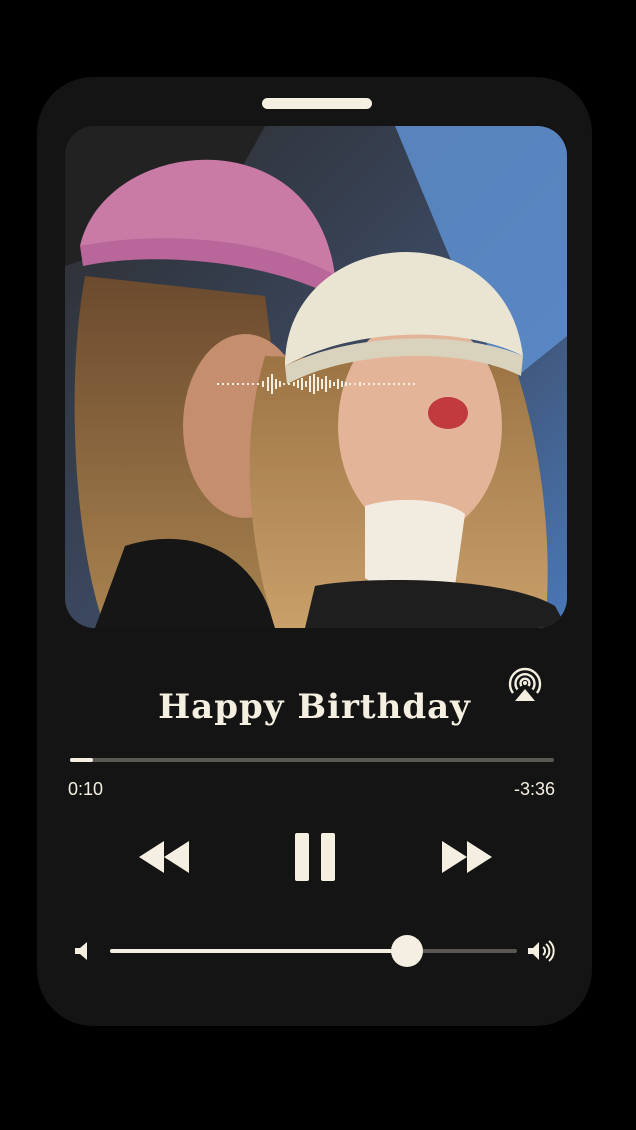 This screenshot has width=636, height=1130. I want to click on progress-bar, so click(312, 760).